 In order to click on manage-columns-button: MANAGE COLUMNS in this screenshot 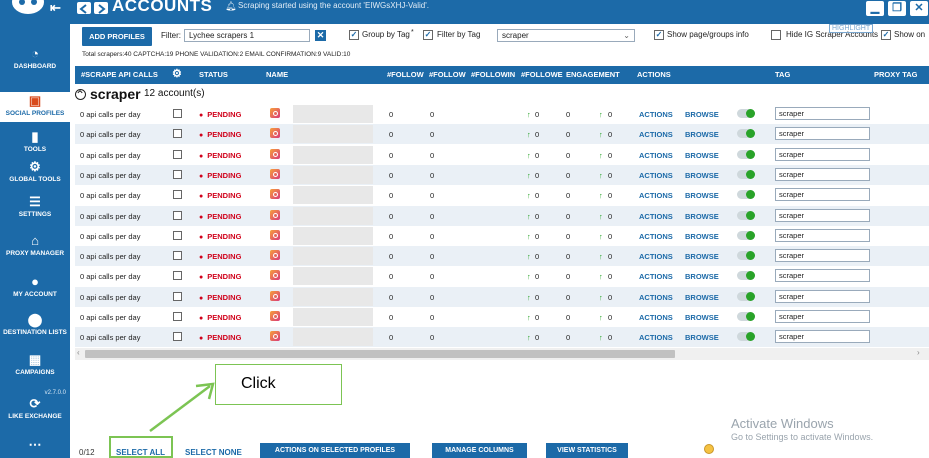, I will do `click(479, 450)`.